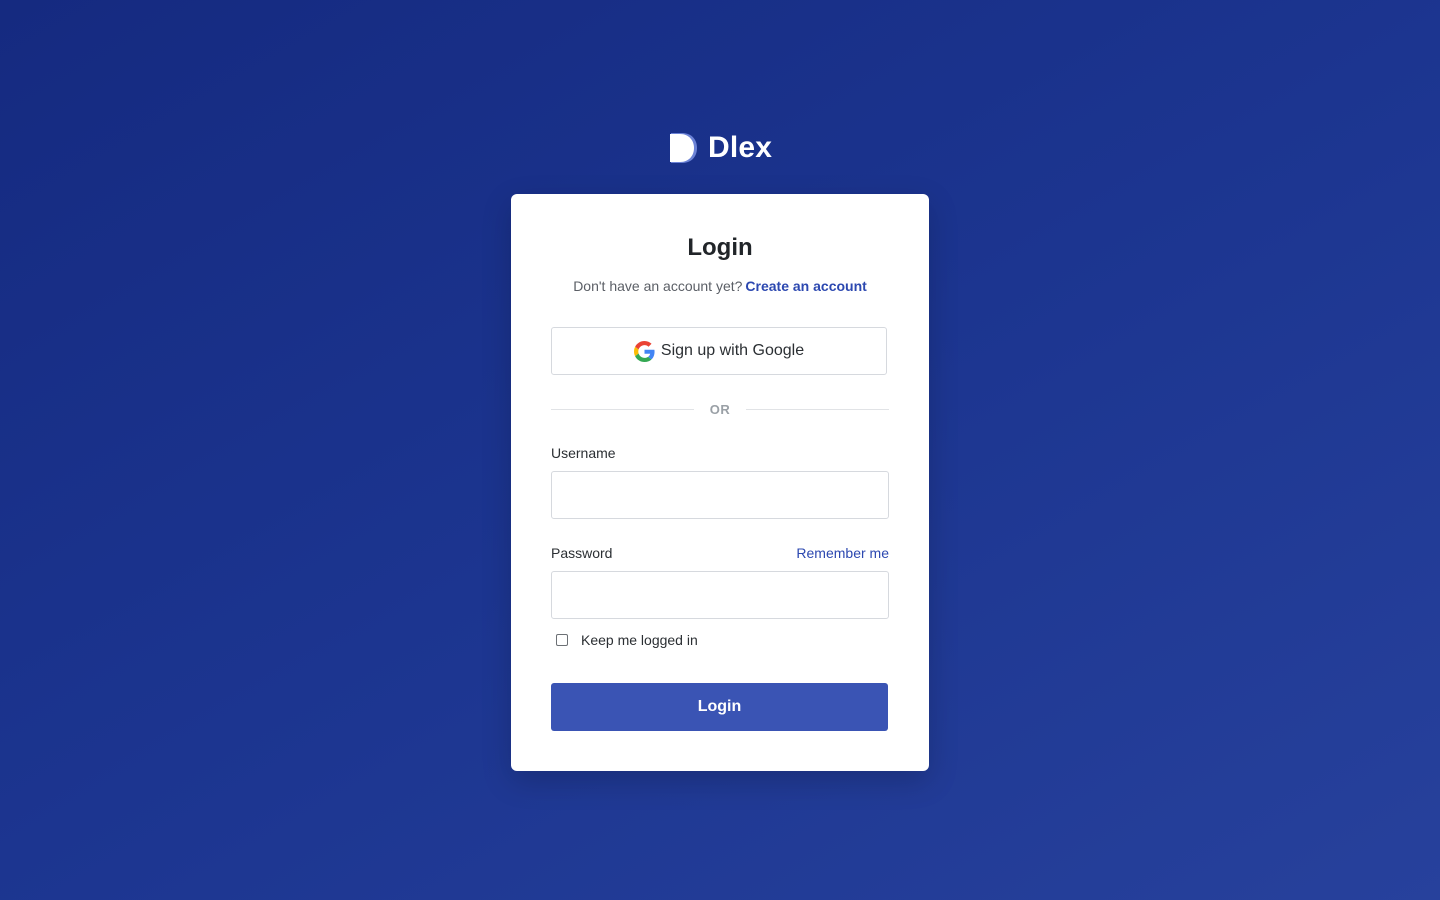  What do you see at coordinates (644, 351) in the screenshot?
I see `google-icon` at bounding box center [644, 351].